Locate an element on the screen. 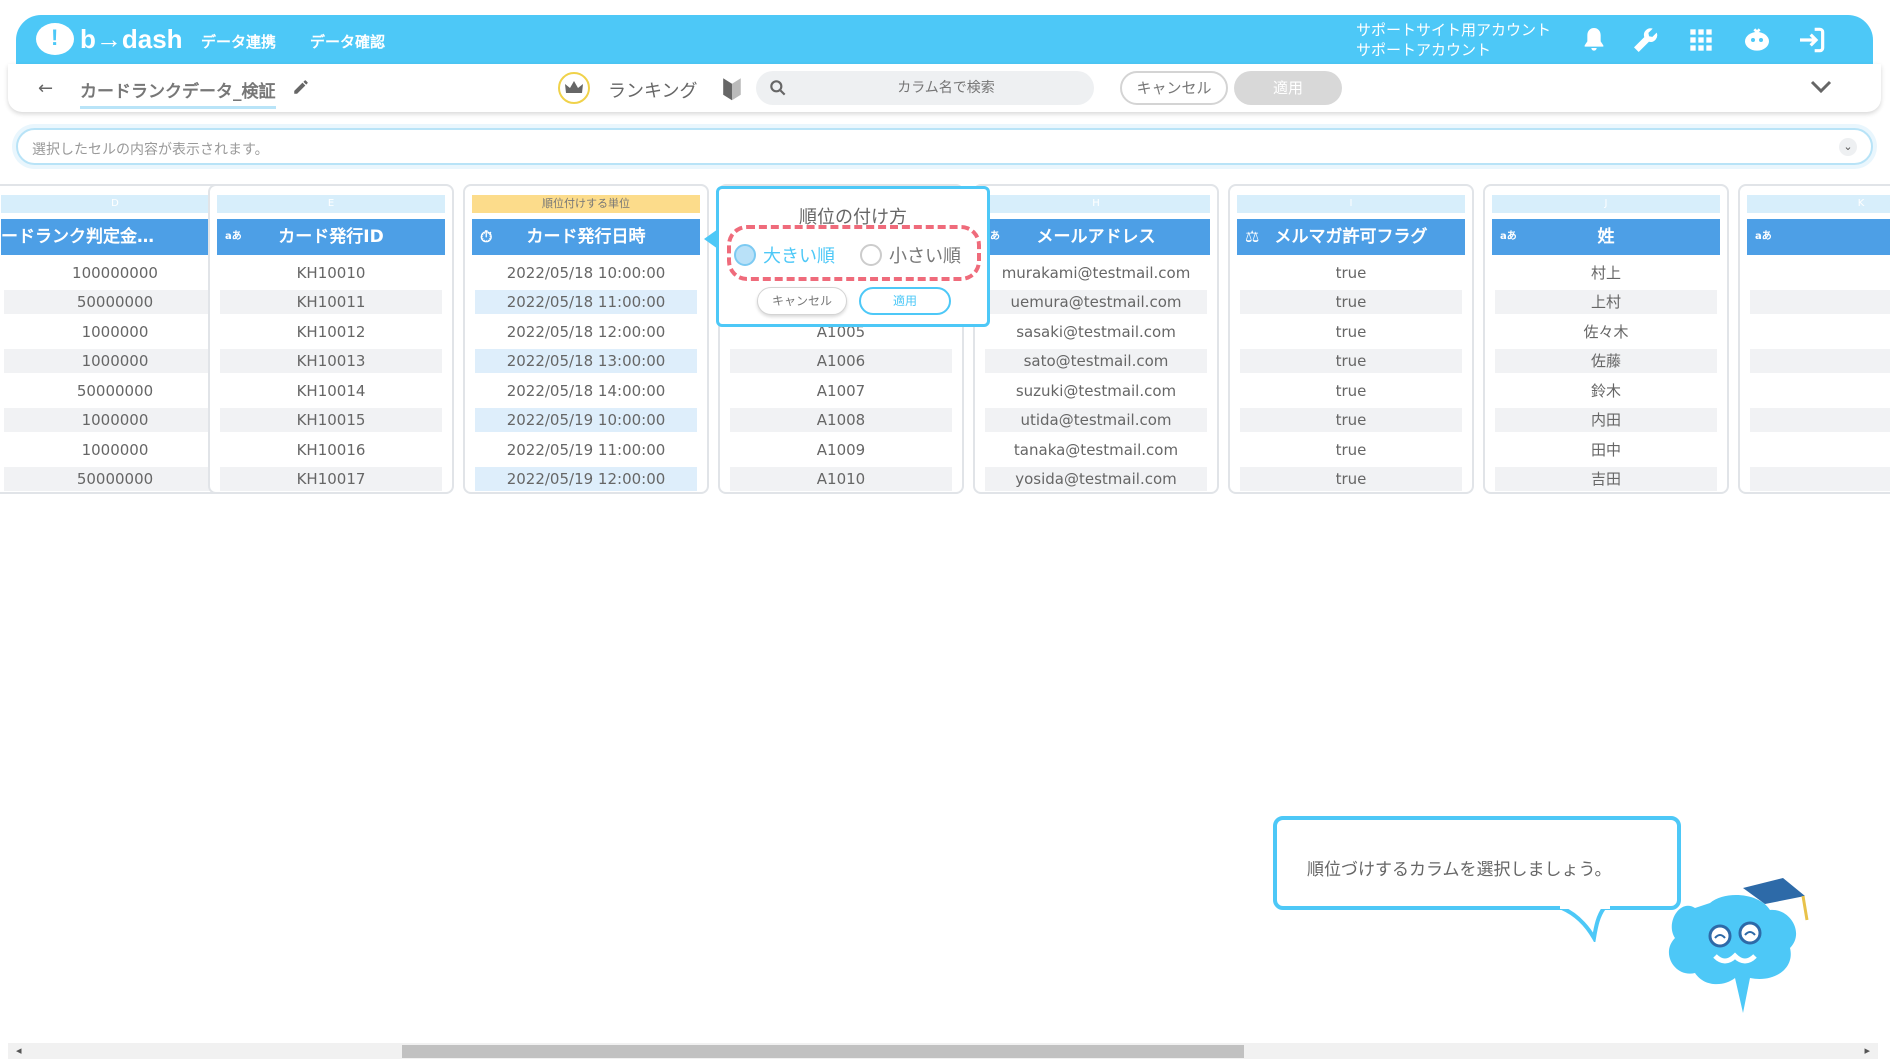  table-cell: 俊夫 is located at coordinates (1820, 273).